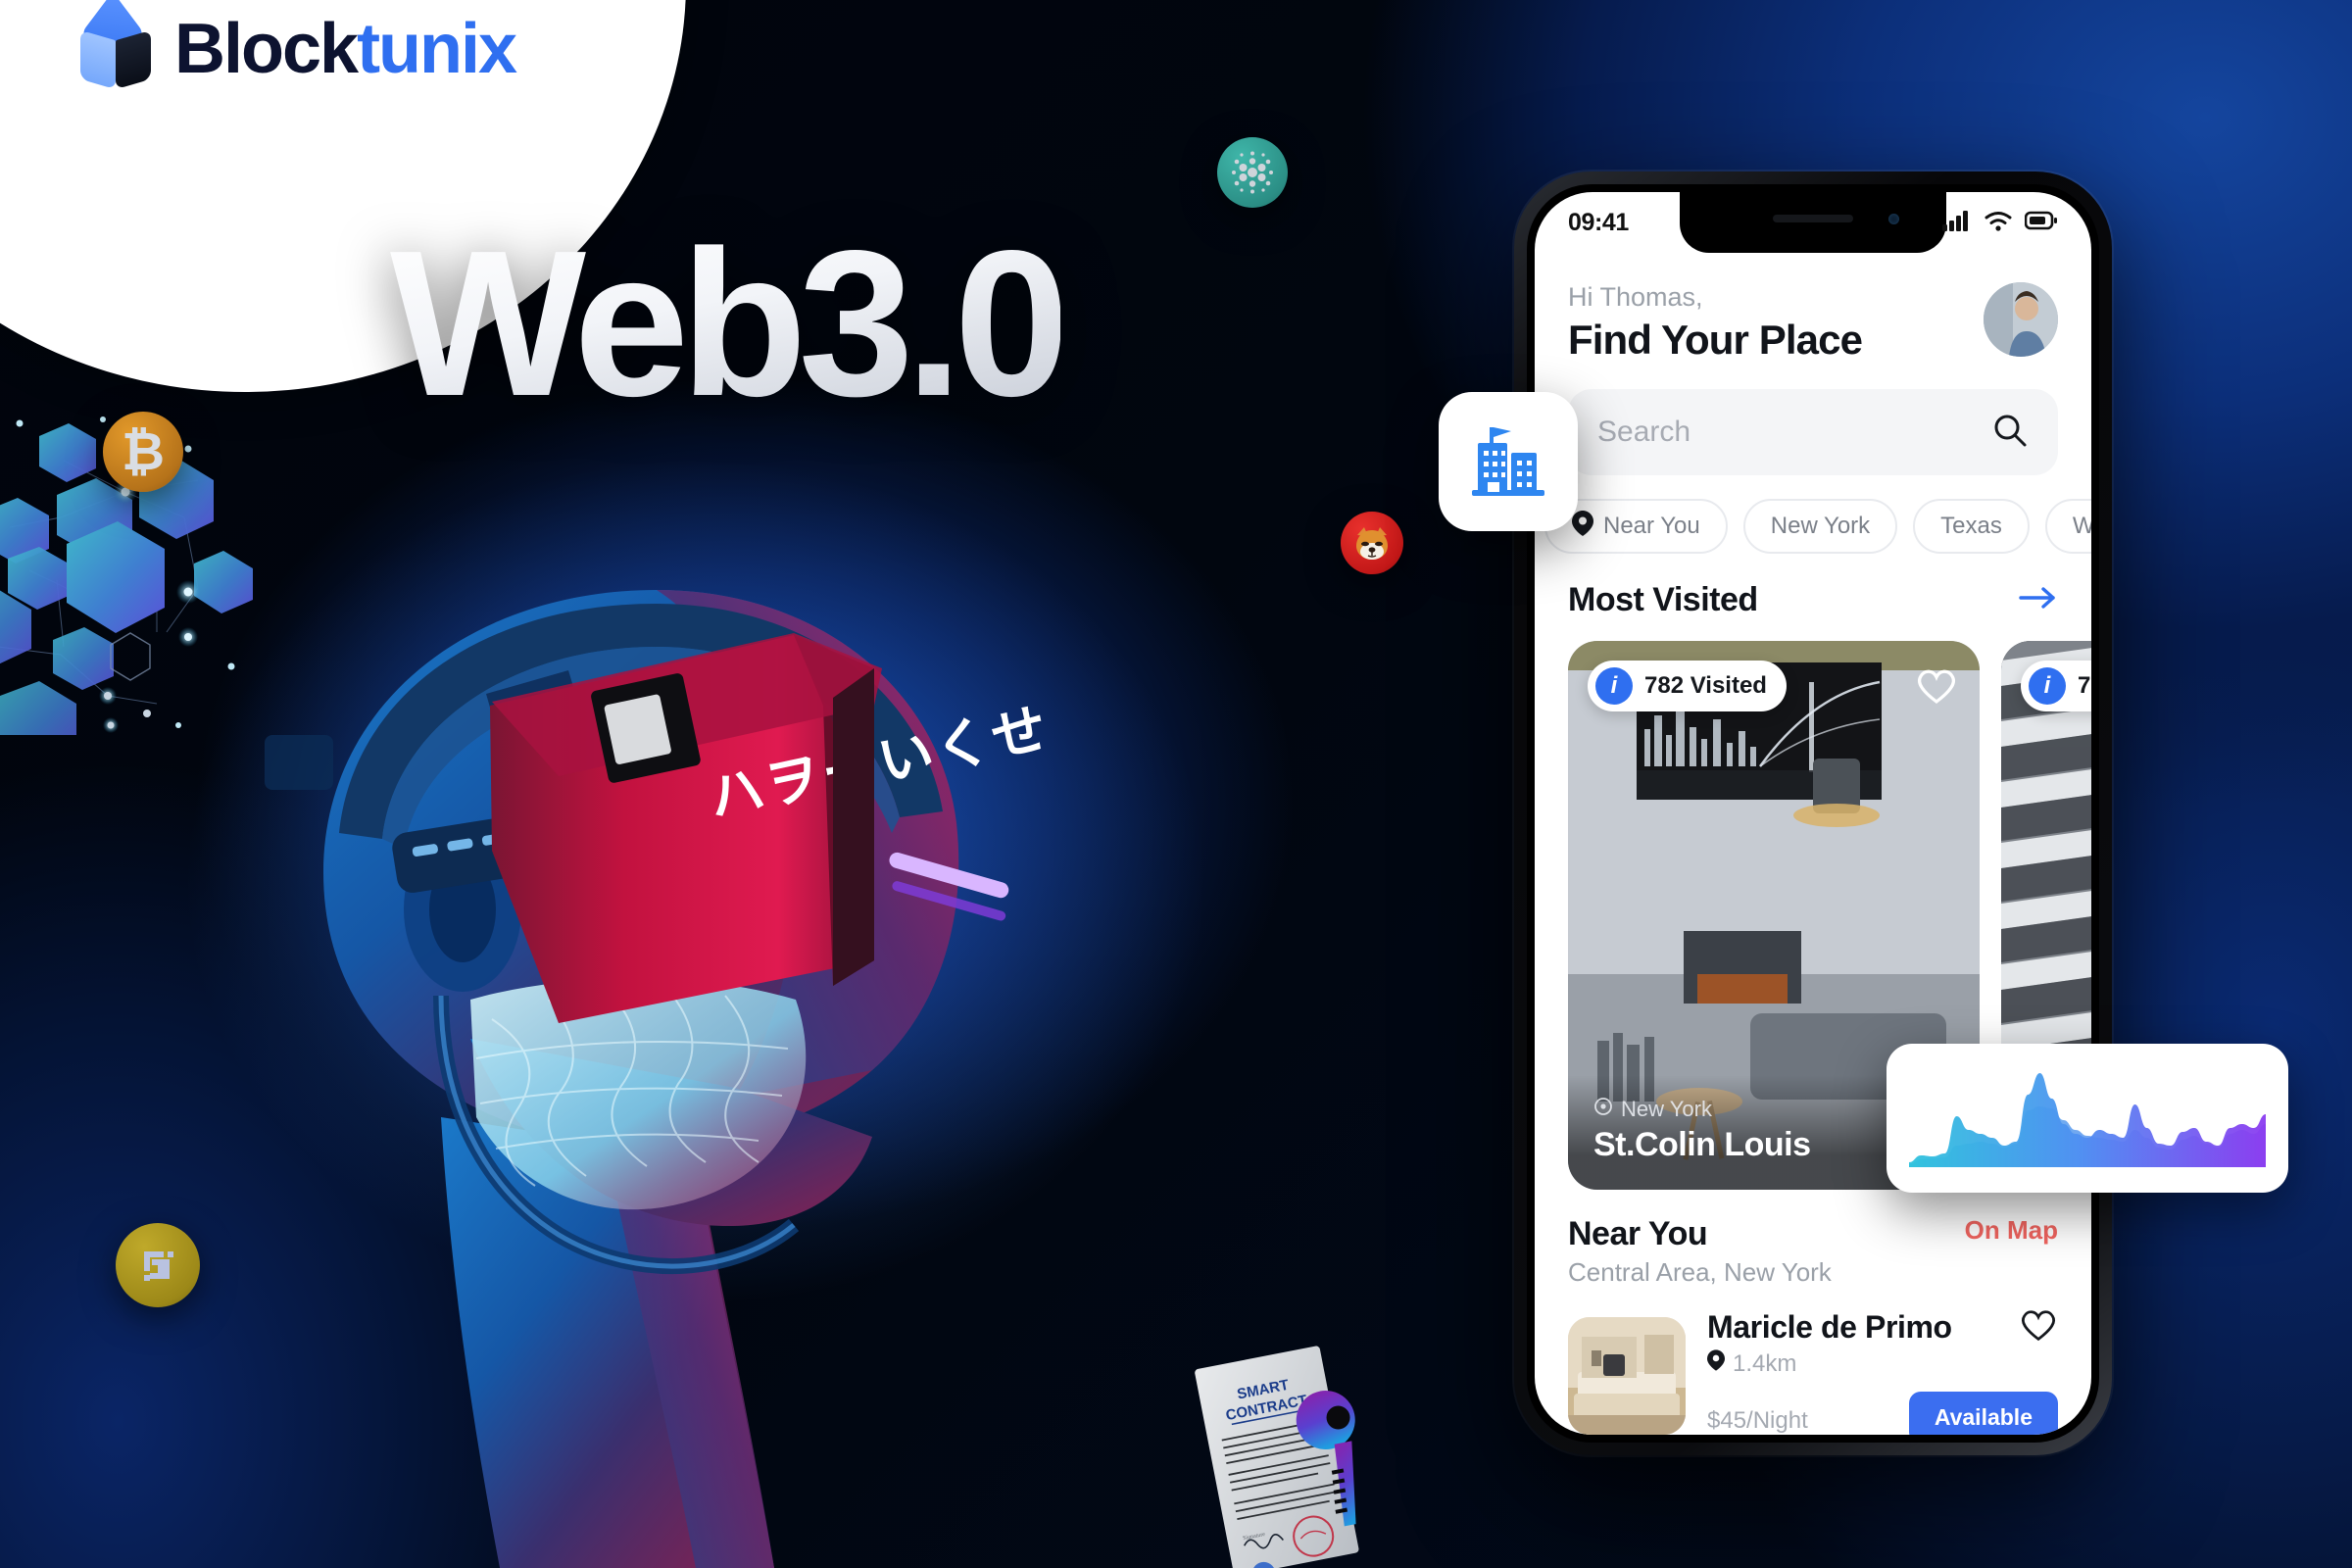  I want to click on filter-chip-row: Near You New York Texas Washington, so click(1813, 514).